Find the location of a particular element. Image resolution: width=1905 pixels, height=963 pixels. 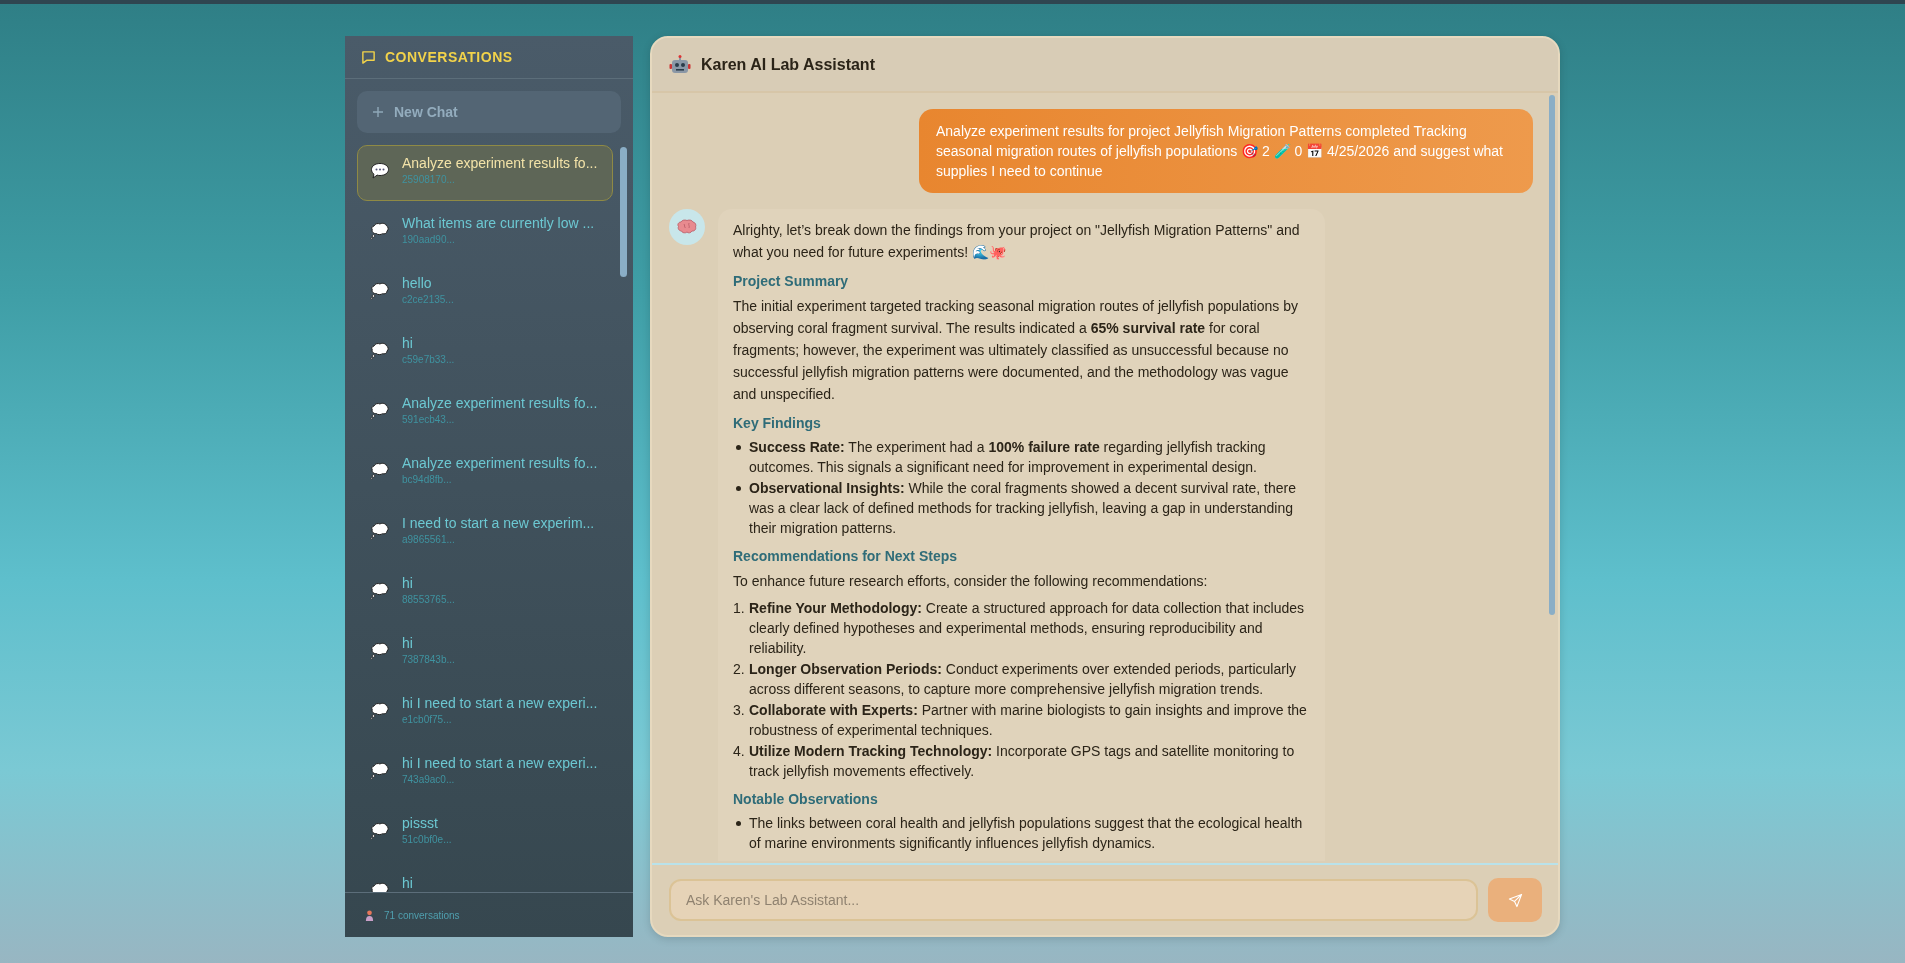

robot-icon is located at coordinates (680, 64).